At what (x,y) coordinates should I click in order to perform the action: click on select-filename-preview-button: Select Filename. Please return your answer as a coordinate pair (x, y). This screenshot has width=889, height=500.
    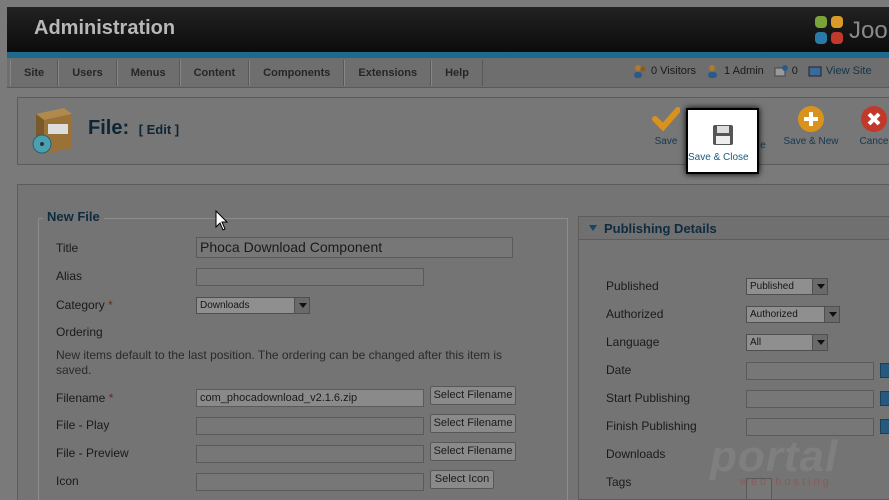
    Looking at the image, I should click on (473, 451).